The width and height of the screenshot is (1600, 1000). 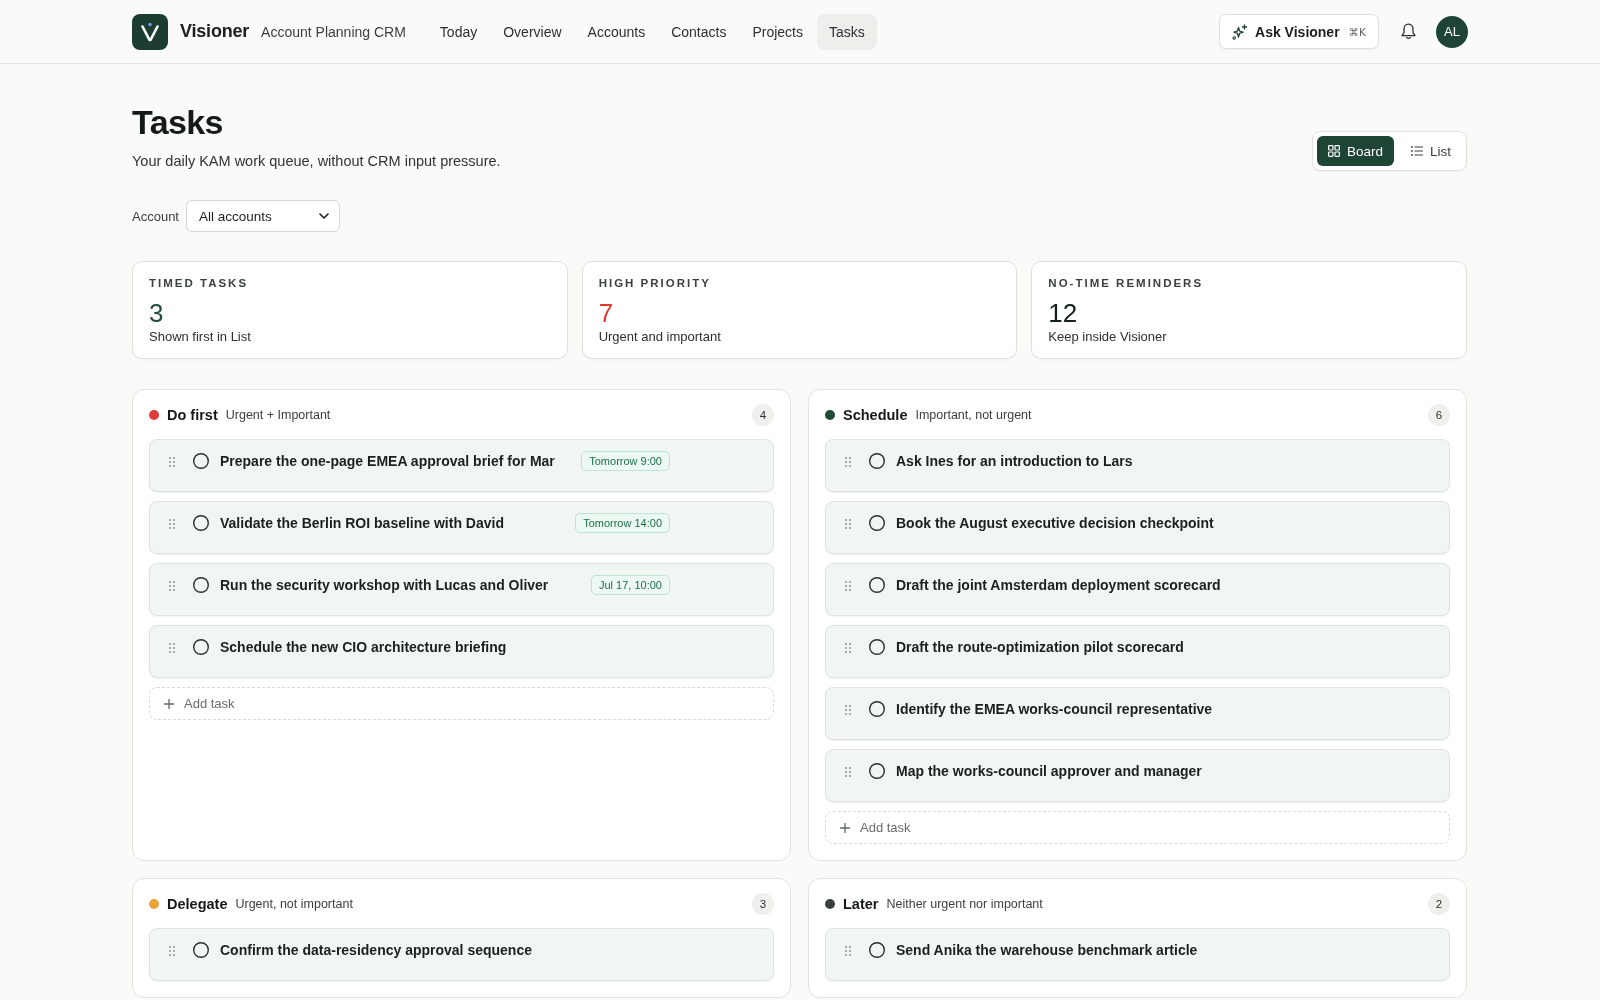 What do you see at coordinates (215, 31) in the screenshot?
I see `brand-name: Visioner` at bounding box center [215, 31].